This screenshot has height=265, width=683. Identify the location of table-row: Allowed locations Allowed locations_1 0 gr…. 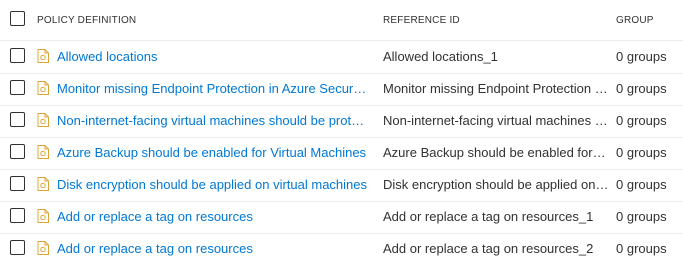
(341, 57).